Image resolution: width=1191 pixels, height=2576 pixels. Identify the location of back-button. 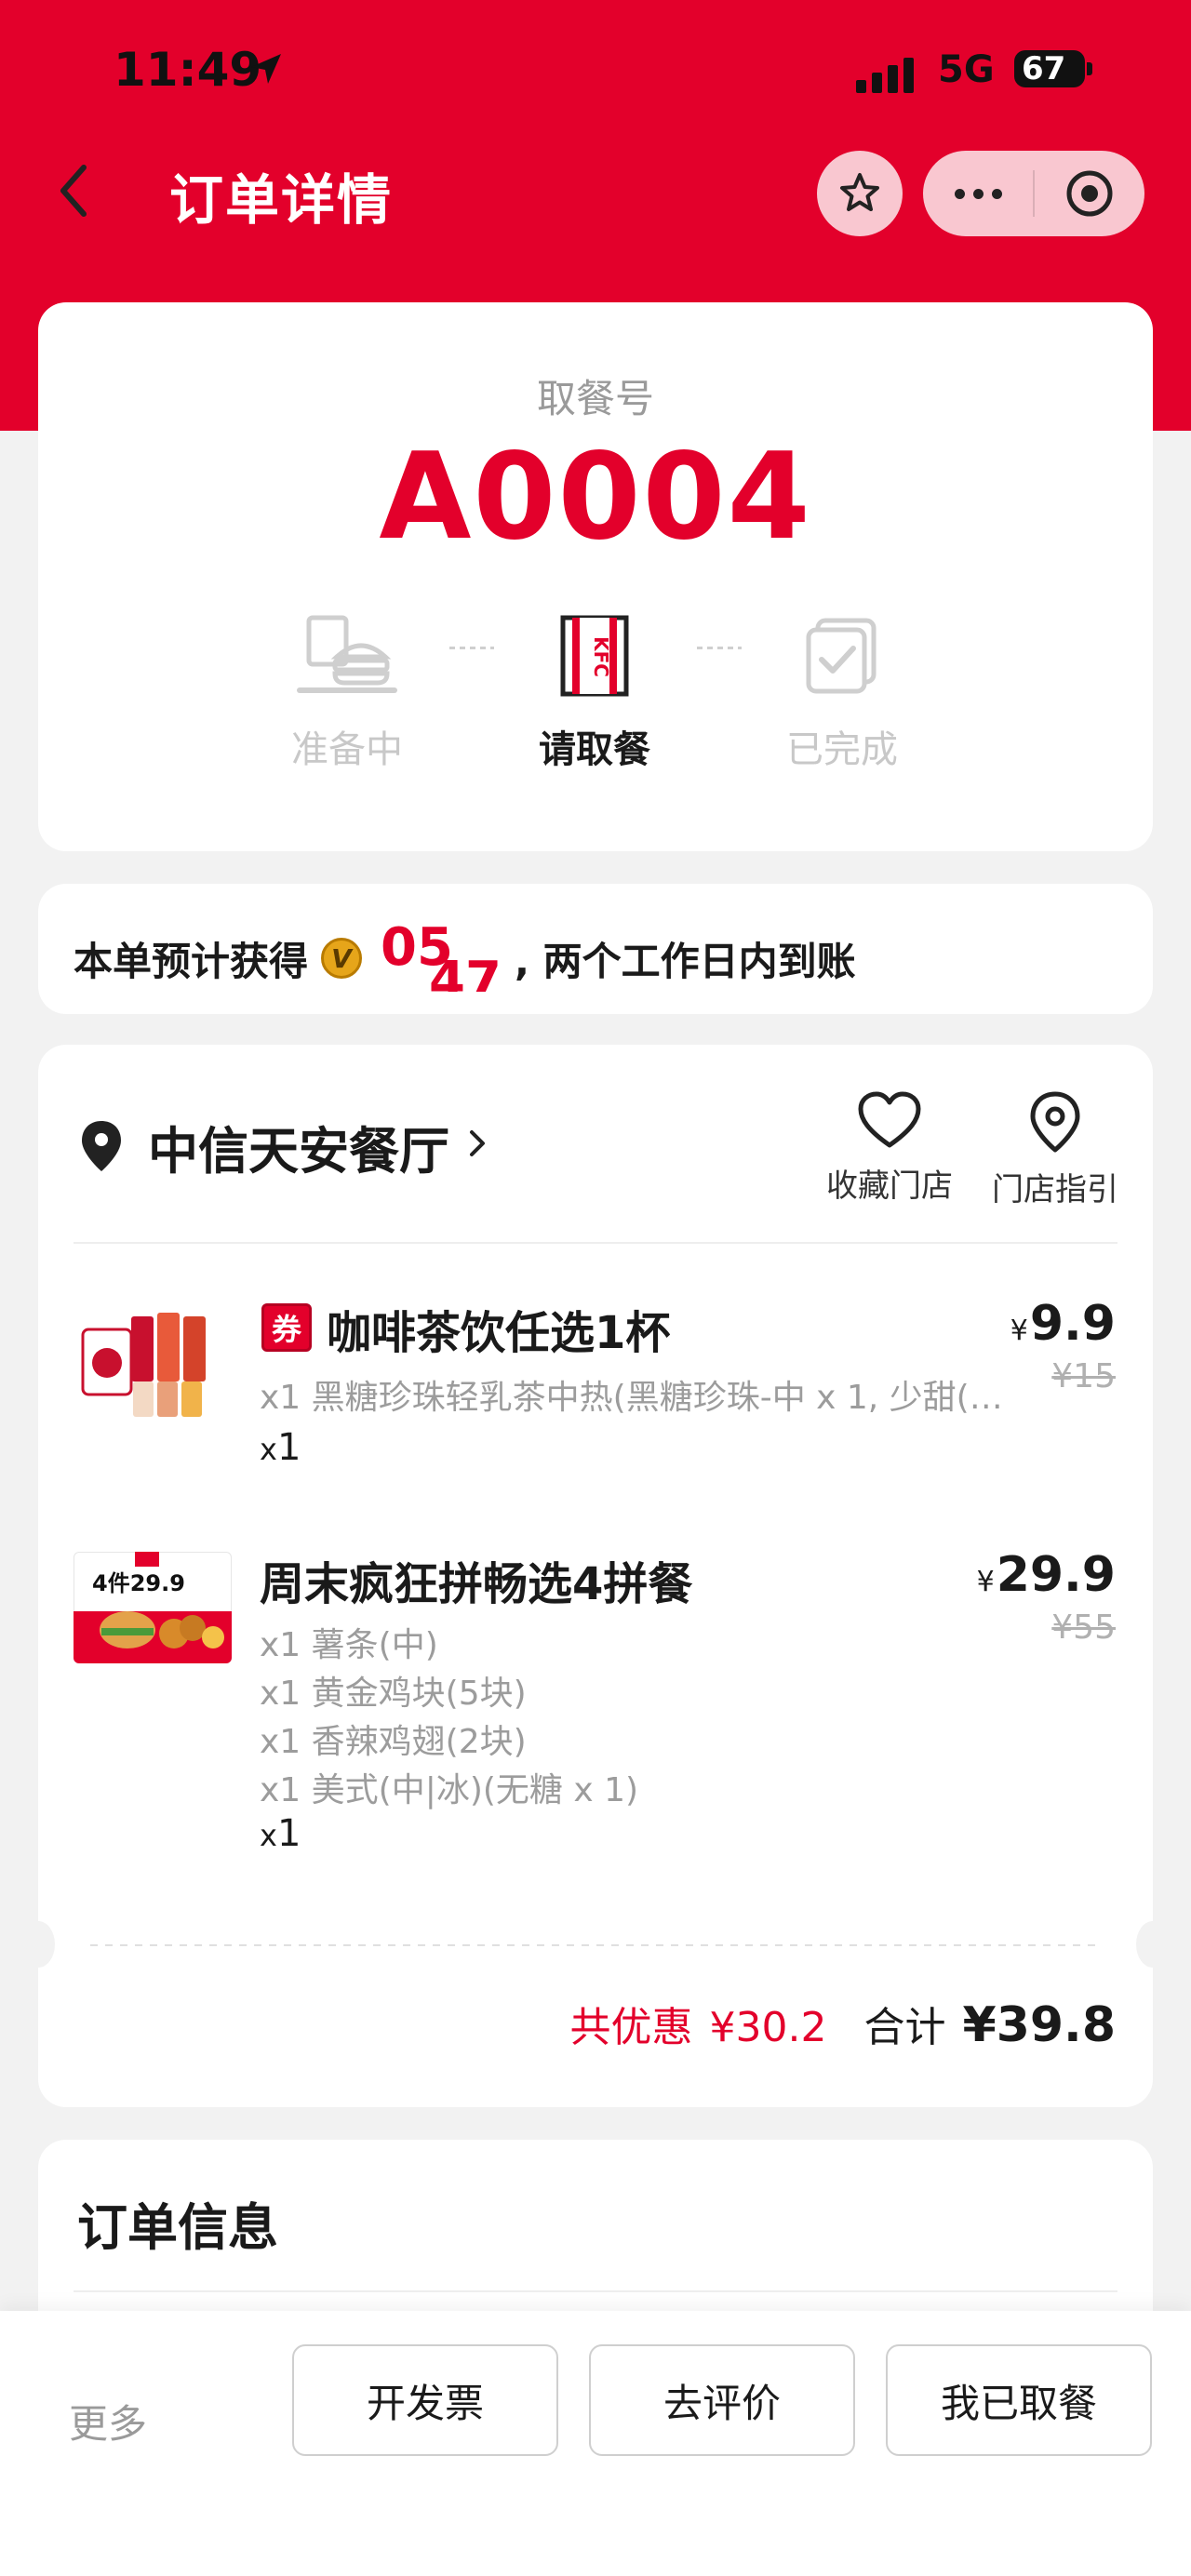
(75, 190).